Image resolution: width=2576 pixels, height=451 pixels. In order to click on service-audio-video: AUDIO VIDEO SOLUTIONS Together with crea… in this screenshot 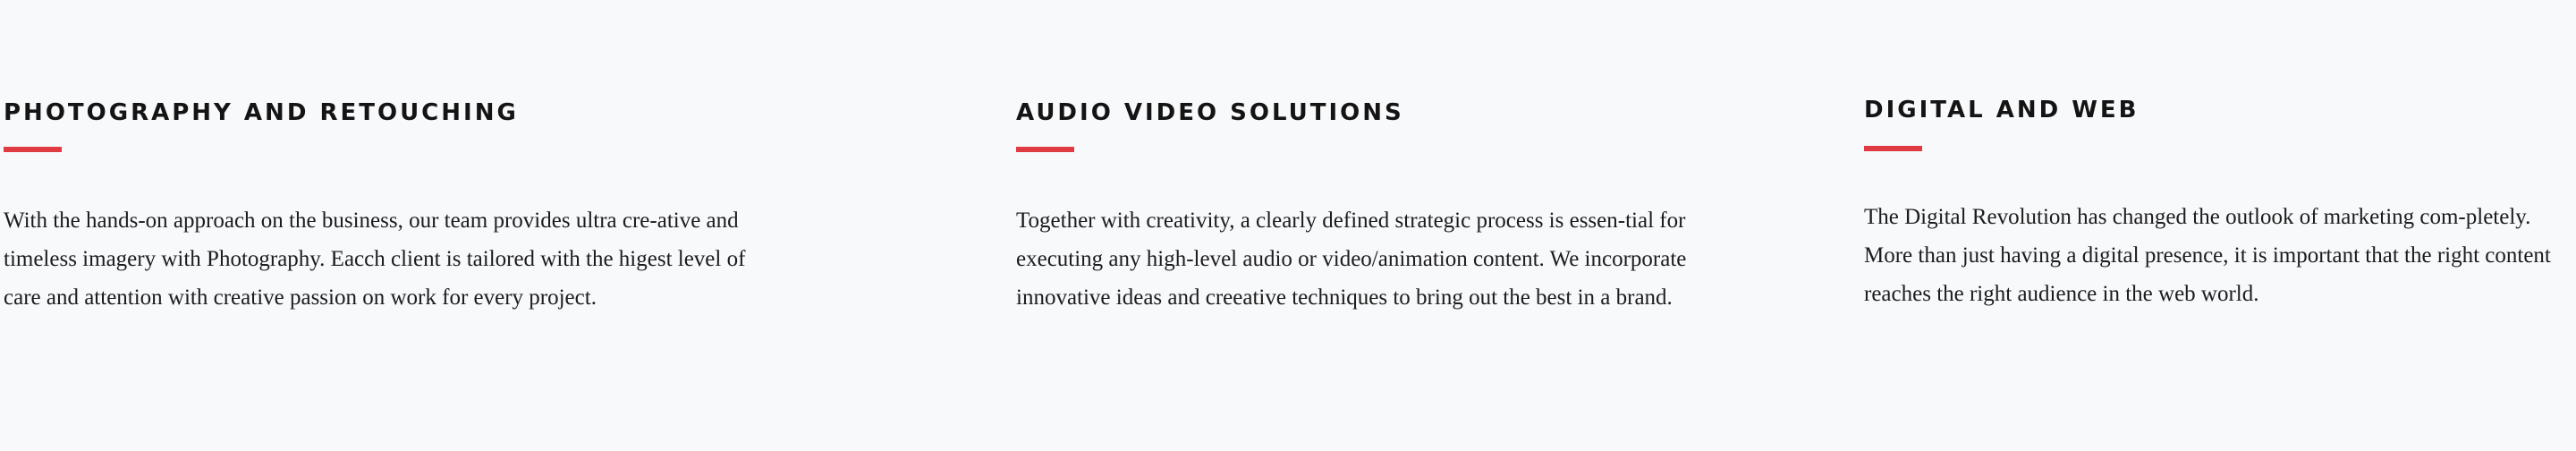, I will do `click(1374, 207)`.